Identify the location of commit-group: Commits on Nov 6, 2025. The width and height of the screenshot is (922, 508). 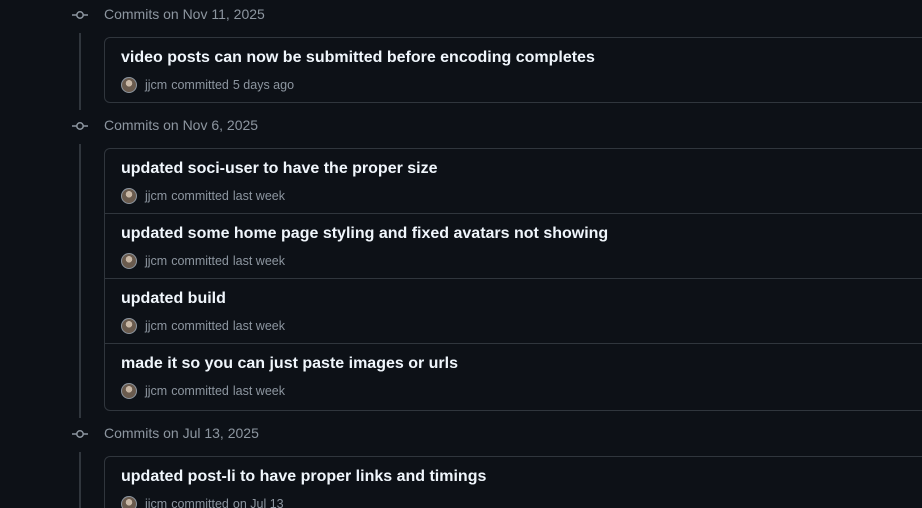
(461, 126).